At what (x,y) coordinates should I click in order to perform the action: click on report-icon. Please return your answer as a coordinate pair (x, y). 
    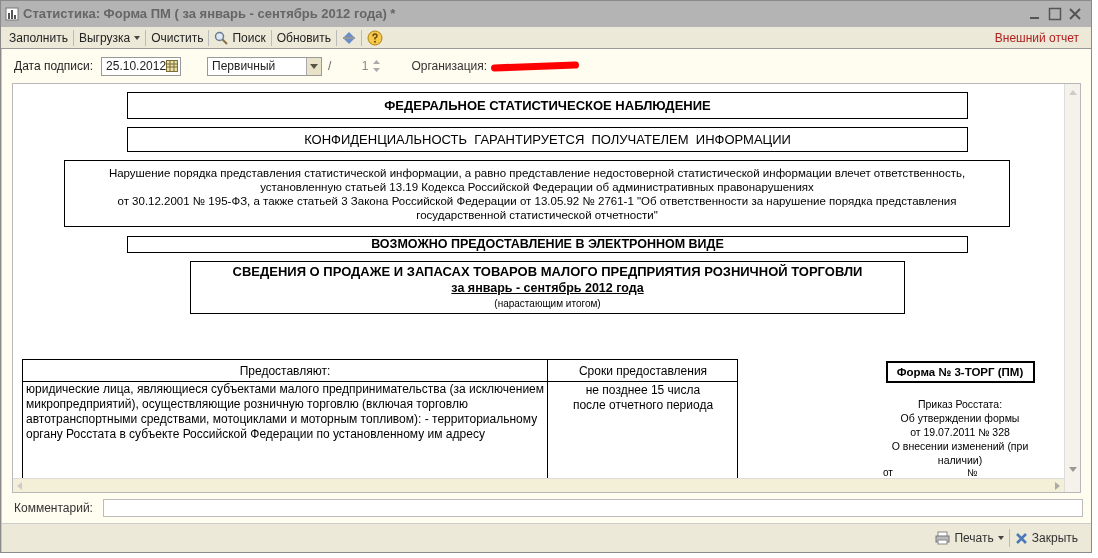
    Looking at the image, I should click on (12, 14).